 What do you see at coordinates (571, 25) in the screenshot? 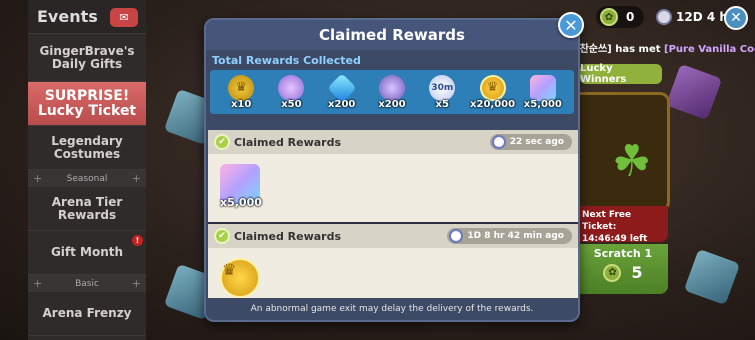
I see `close-modal-button: ✕` at bounding box center [571, 25].